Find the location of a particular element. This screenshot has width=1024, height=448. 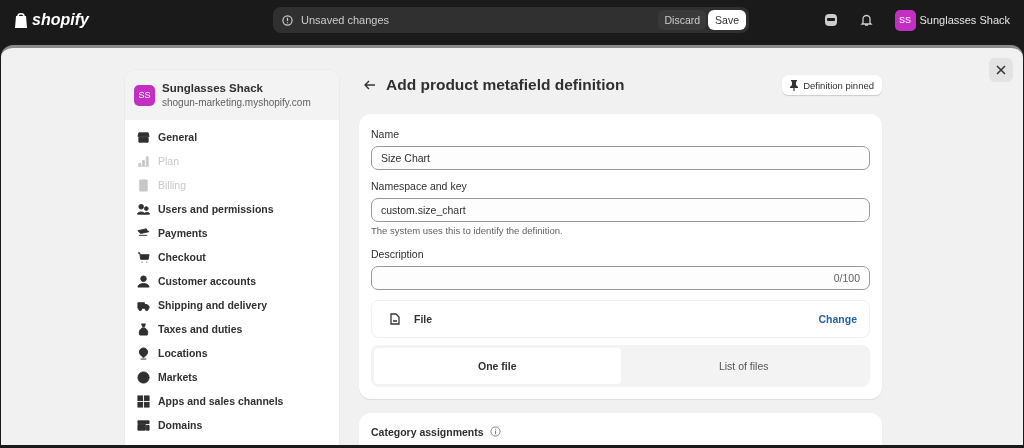

alert-icon is located at coordinates (287, 20).